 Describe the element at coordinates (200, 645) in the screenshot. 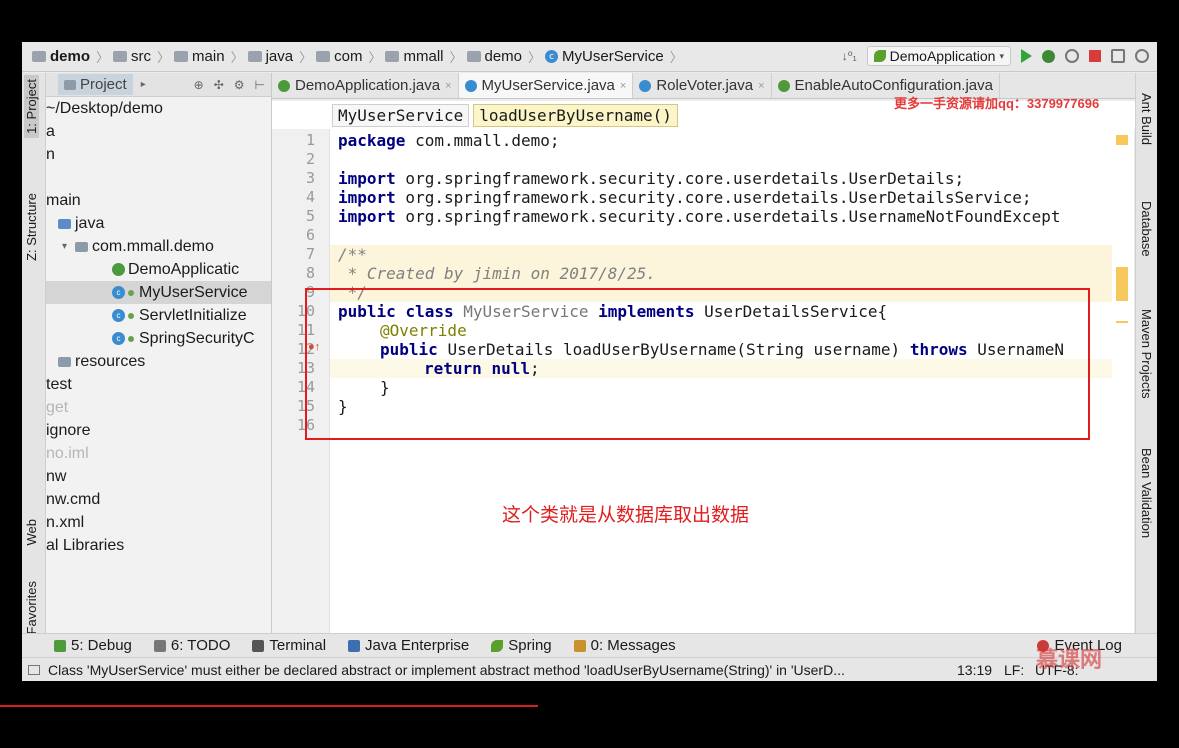

I see `tool-label: 6: TODO` at that location.